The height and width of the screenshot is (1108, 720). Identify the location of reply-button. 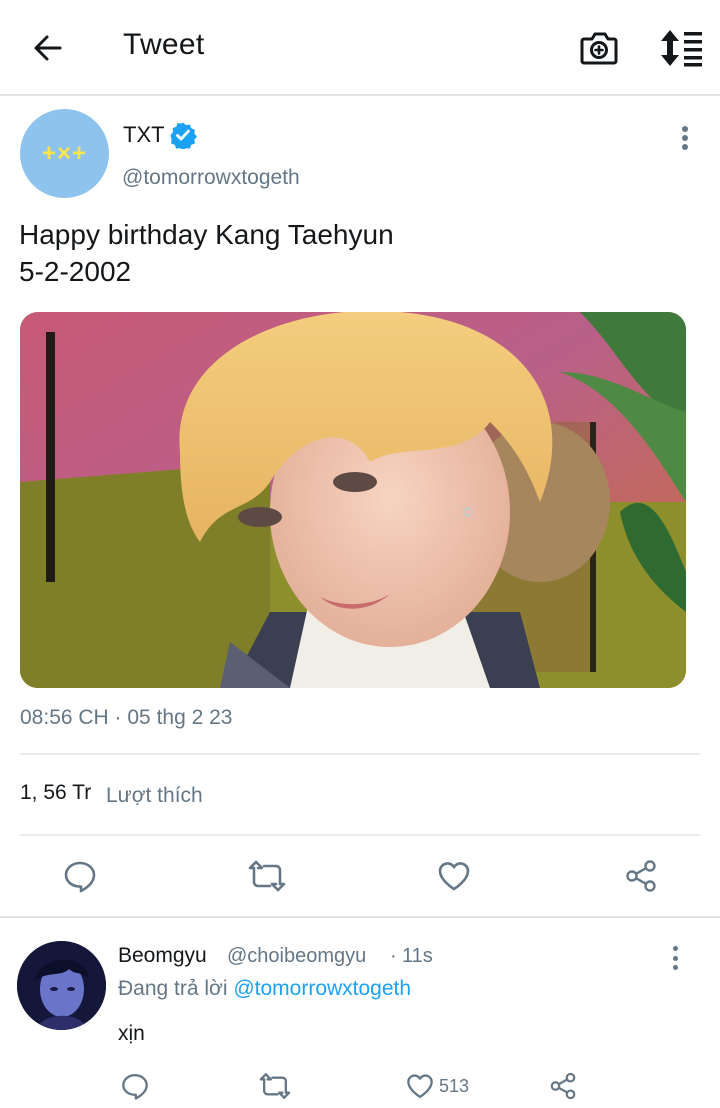
(80, 876).